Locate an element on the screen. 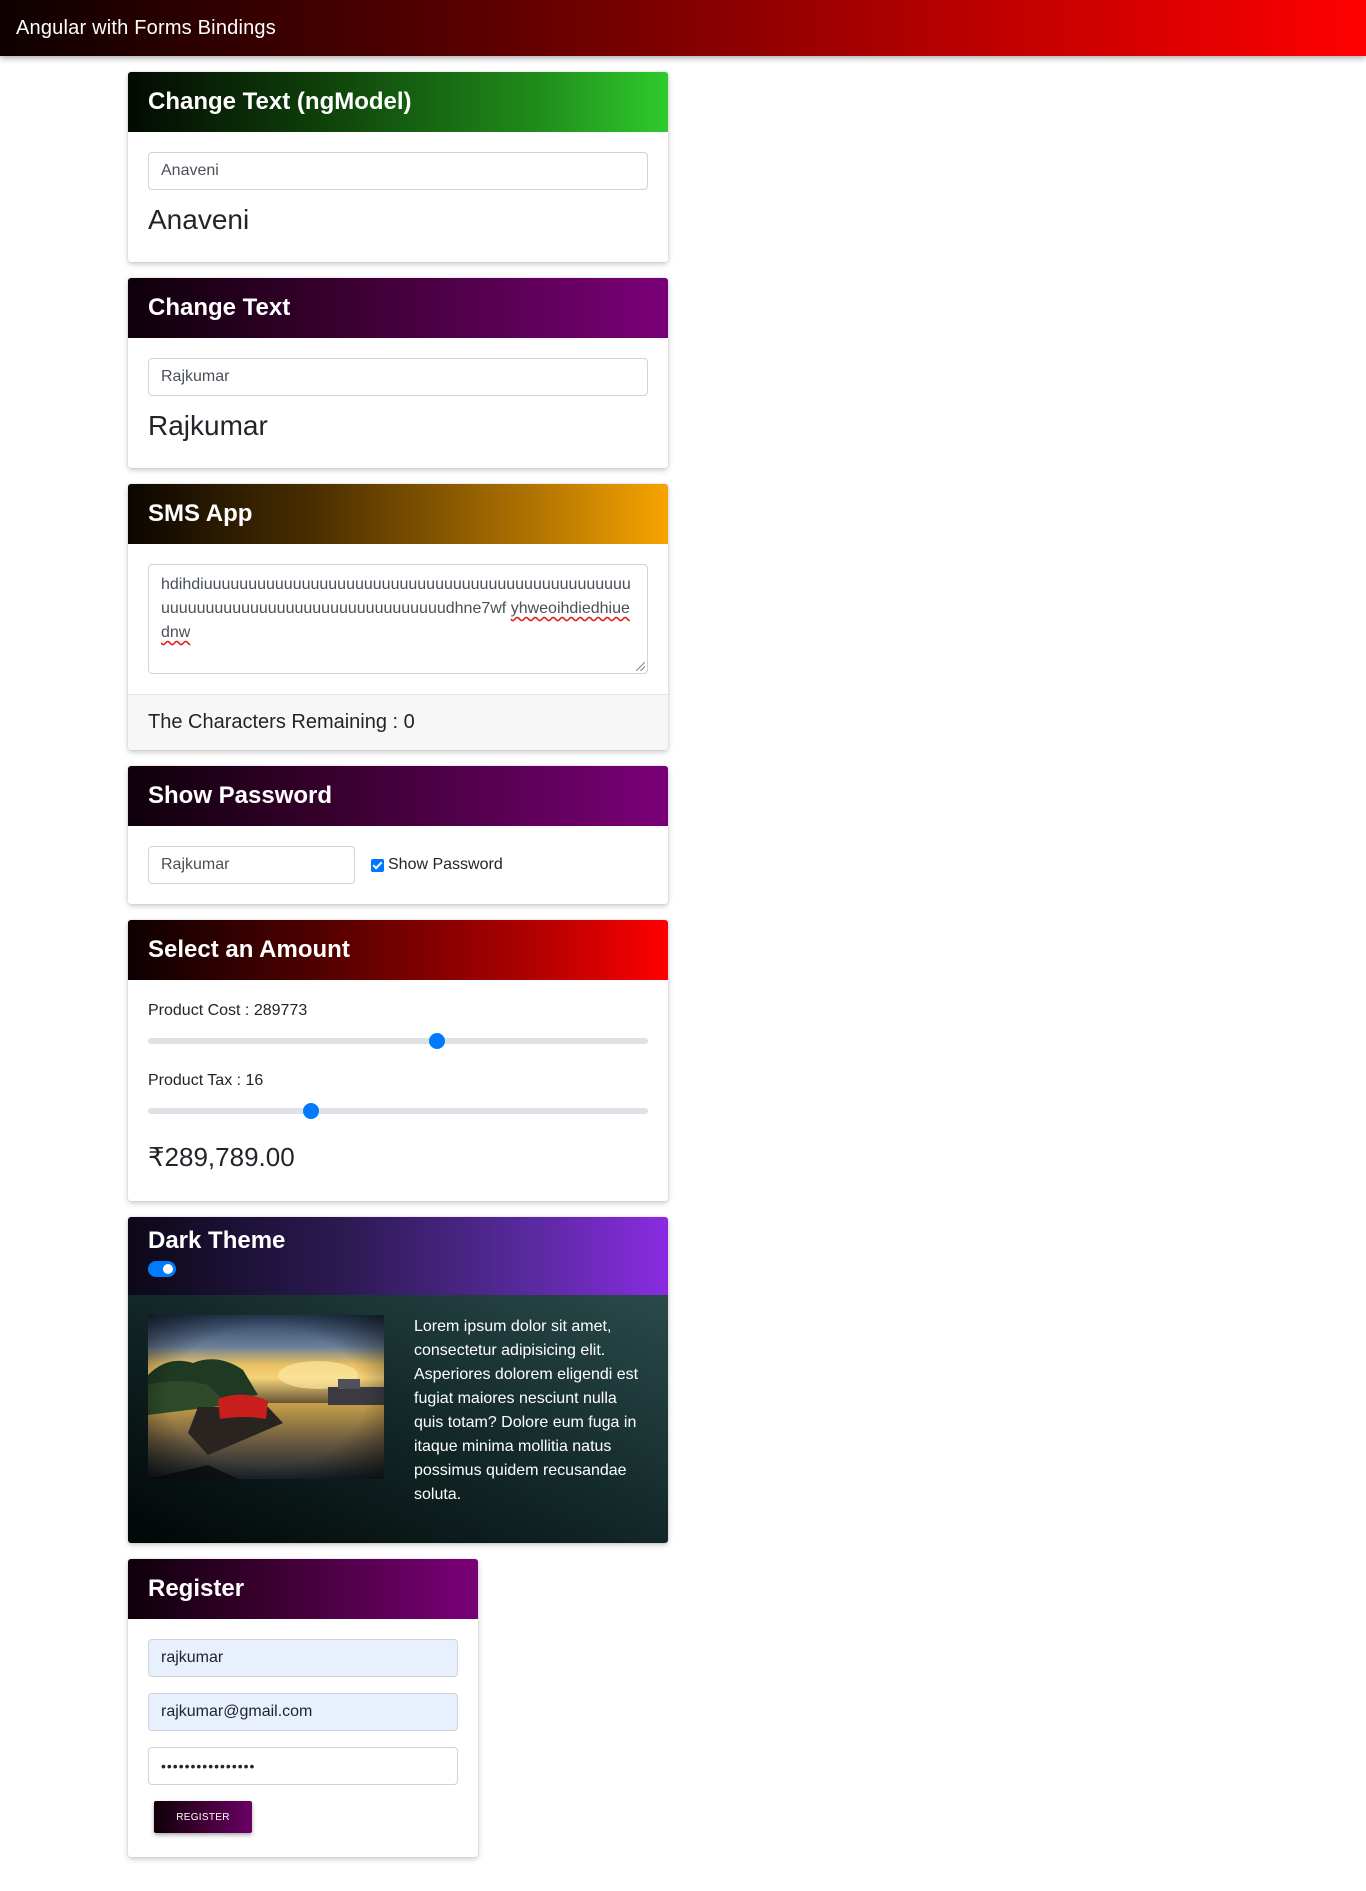 The height and width of the screenshot is (1891, 1366). dark-theme-header: Dark Theme is located at coordinates (398, 1256).